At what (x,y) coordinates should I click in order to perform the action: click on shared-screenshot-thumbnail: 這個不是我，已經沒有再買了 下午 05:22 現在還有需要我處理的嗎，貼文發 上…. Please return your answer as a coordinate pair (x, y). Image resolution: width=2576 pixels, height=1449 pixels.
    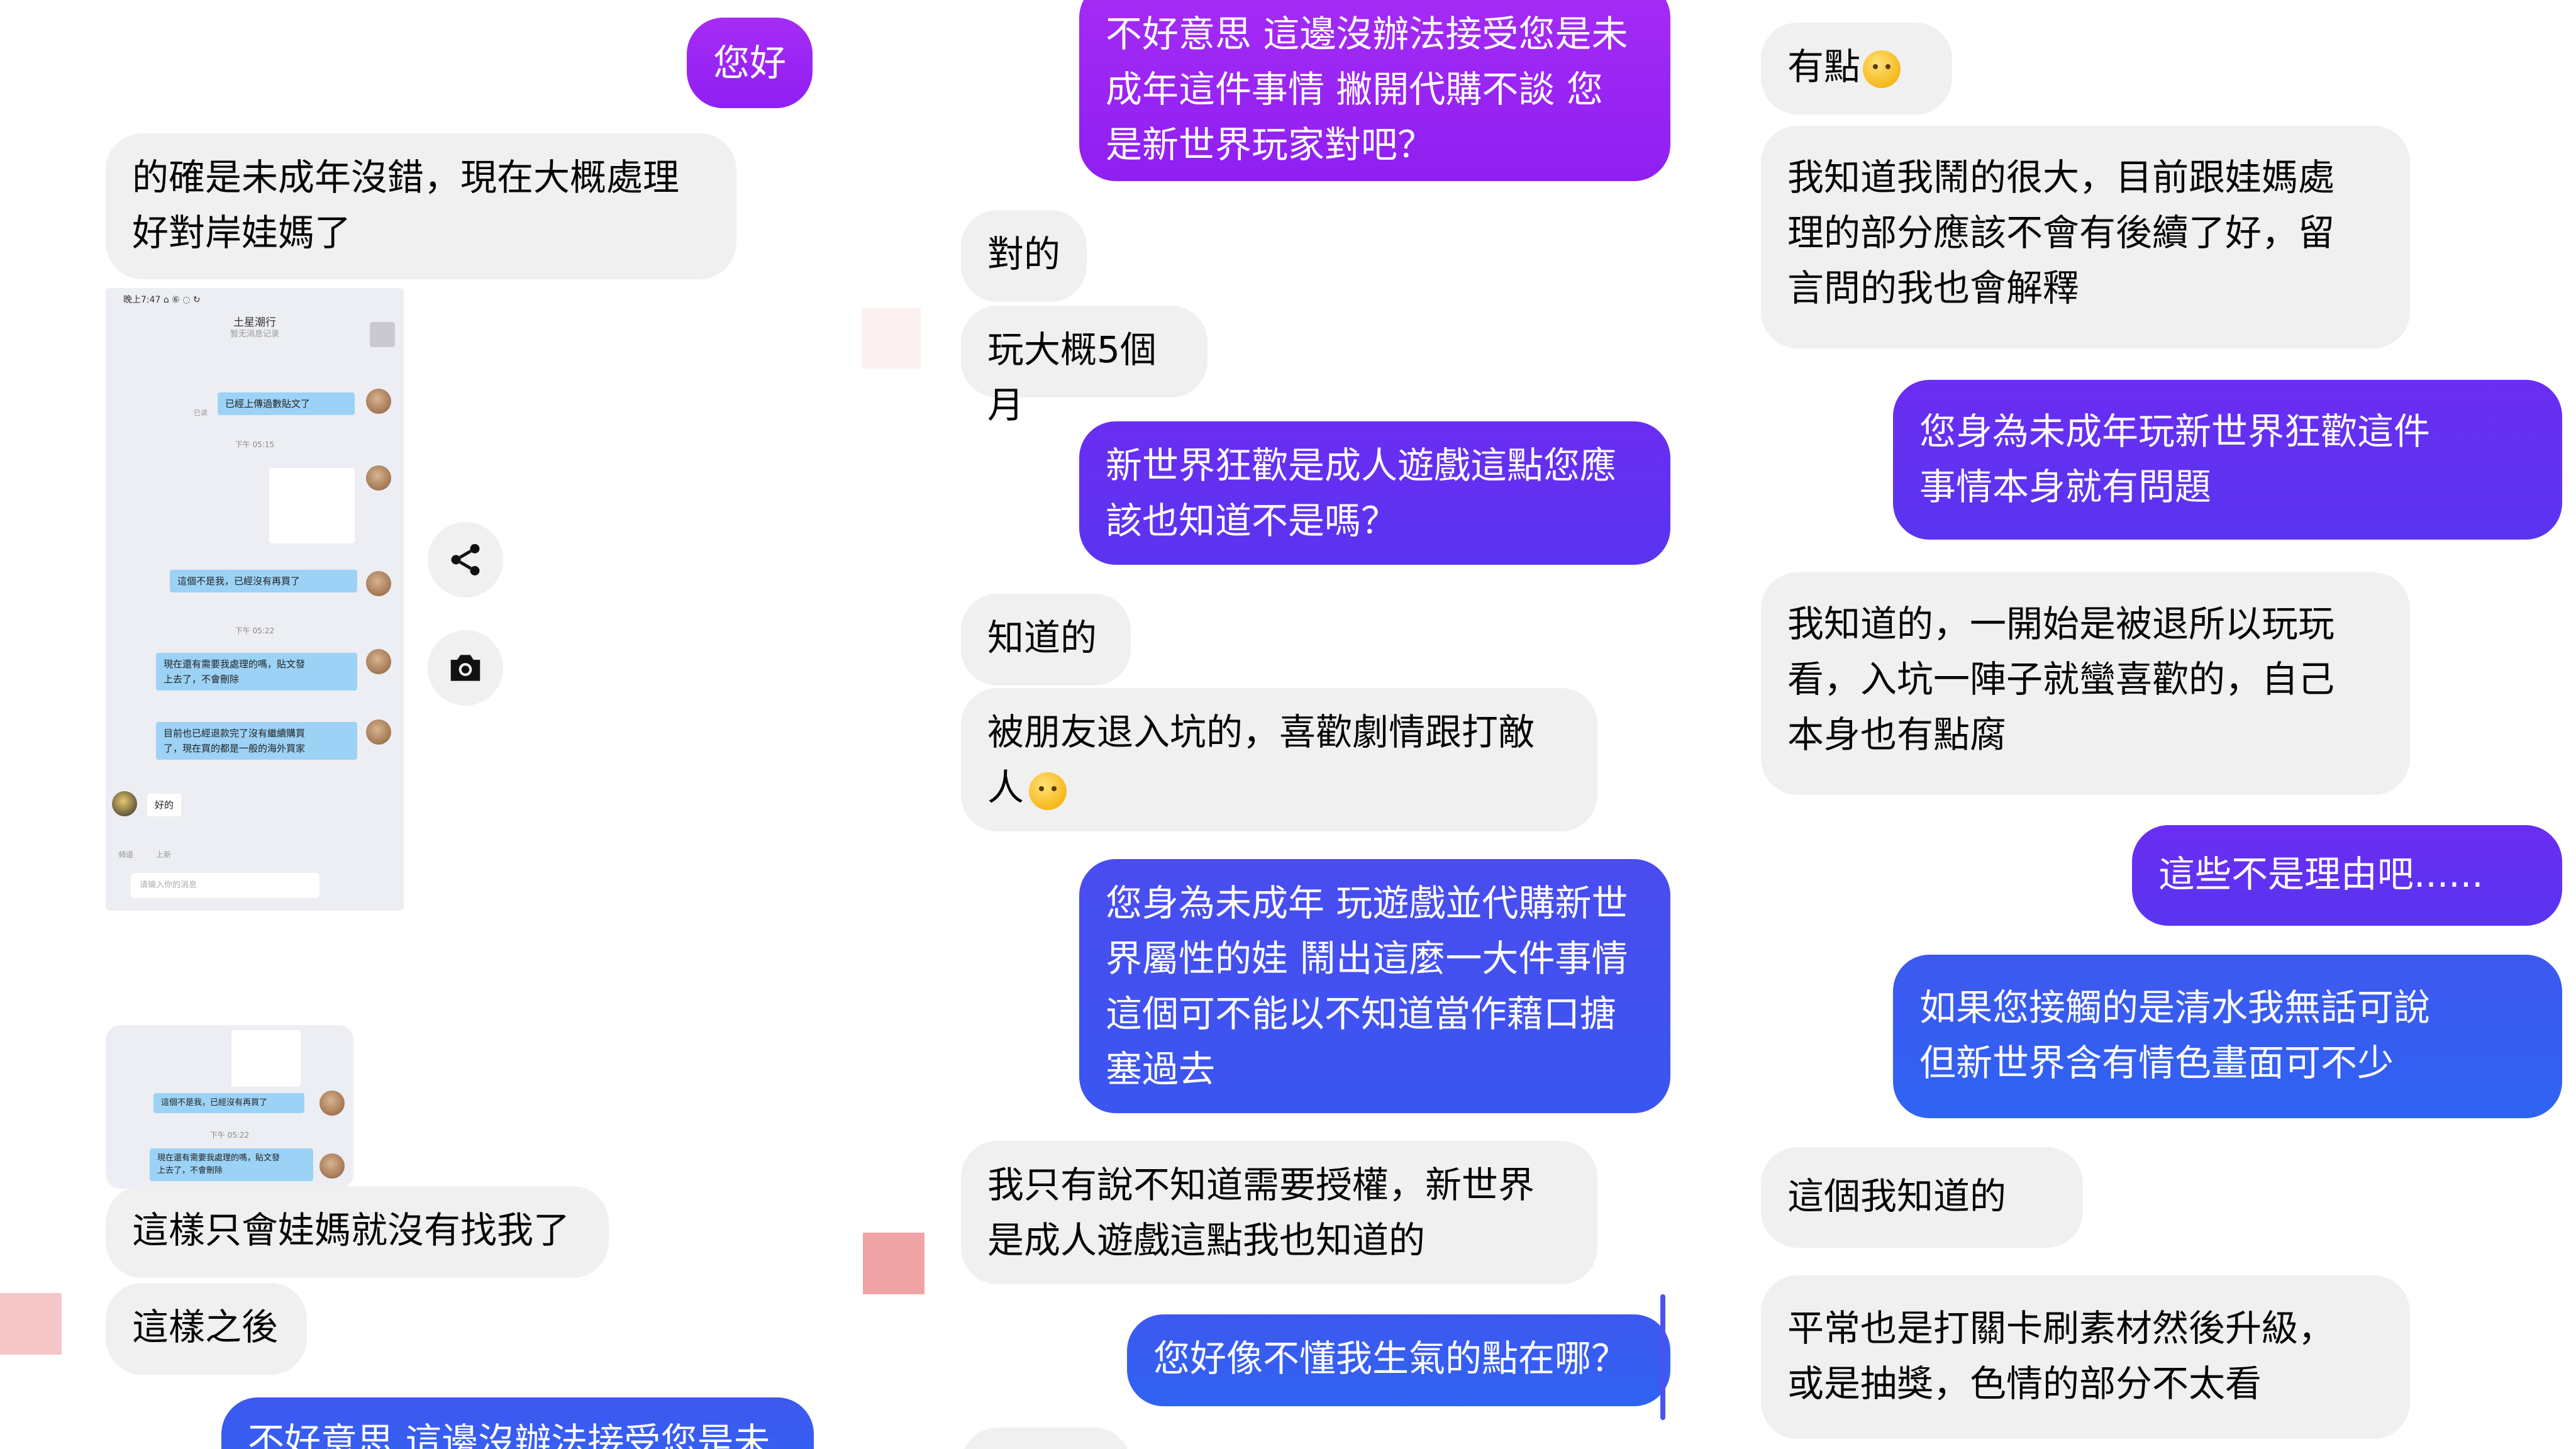
    Looking at the image, I should click on (229, 1107).